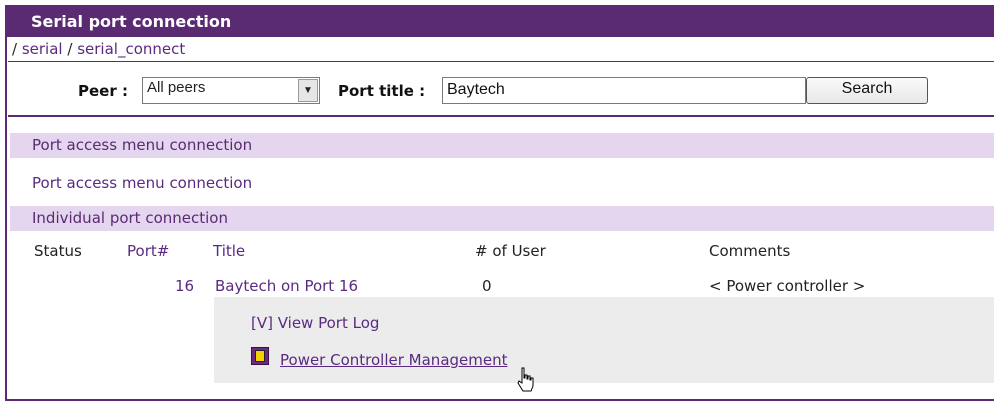 This screenshot has height=401, width=994. What do you see at coordinates (286, 286) in the screenshot?
I see `port-title-link: Baytech on Port 16` at bounding box center [286, 286].